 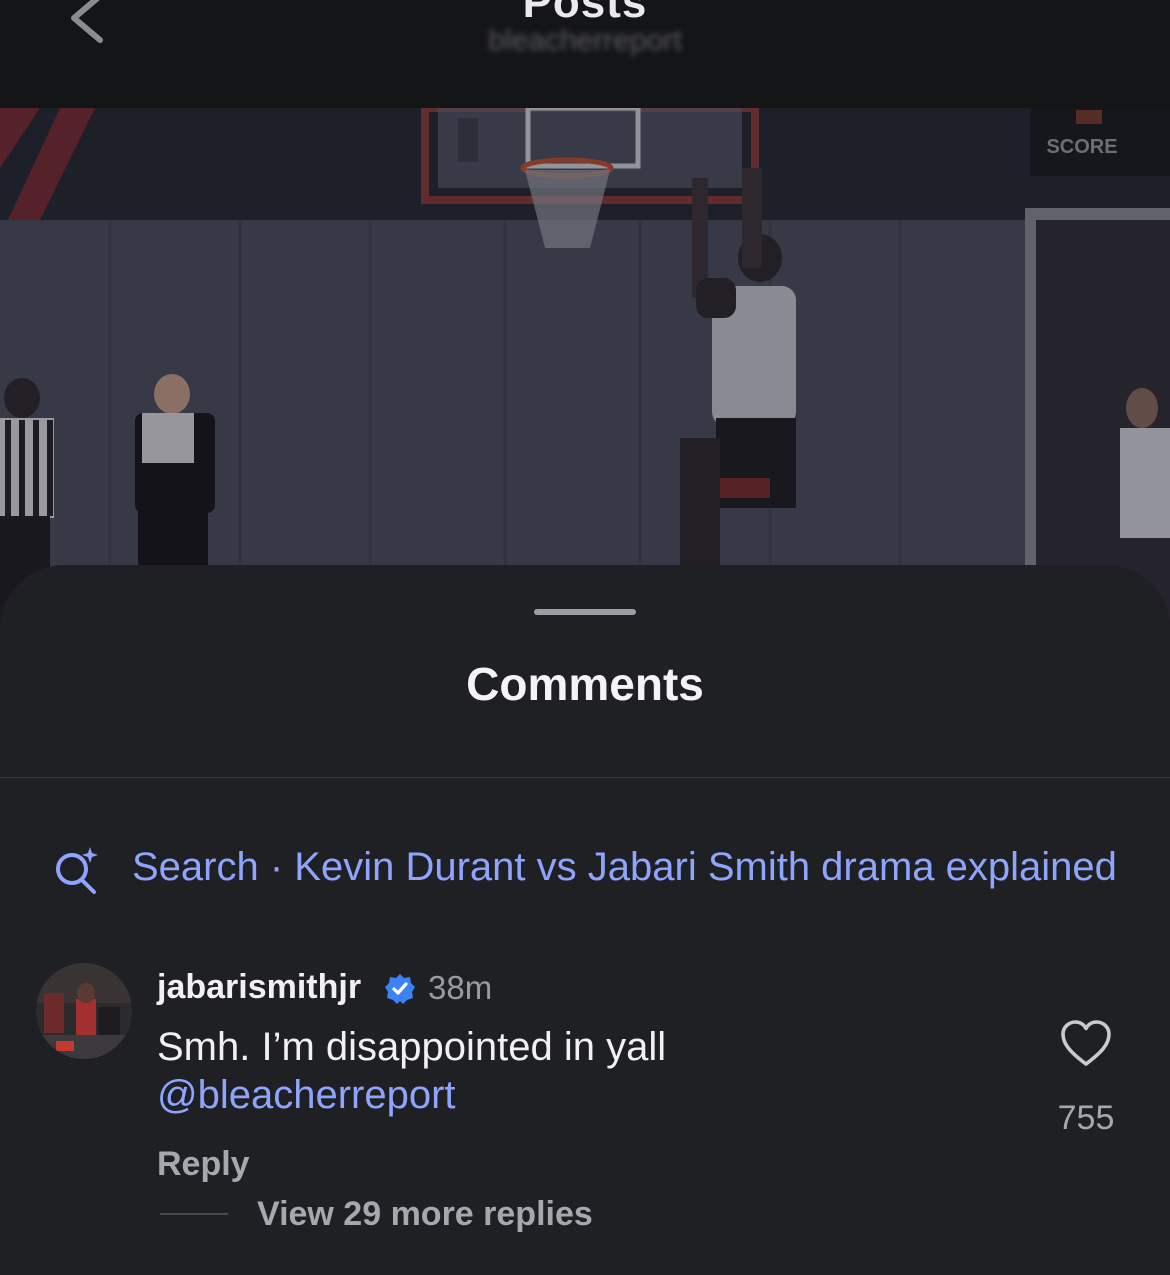 I want to click on mention-link: @bleacherreport, so click(x=306, y=1095).